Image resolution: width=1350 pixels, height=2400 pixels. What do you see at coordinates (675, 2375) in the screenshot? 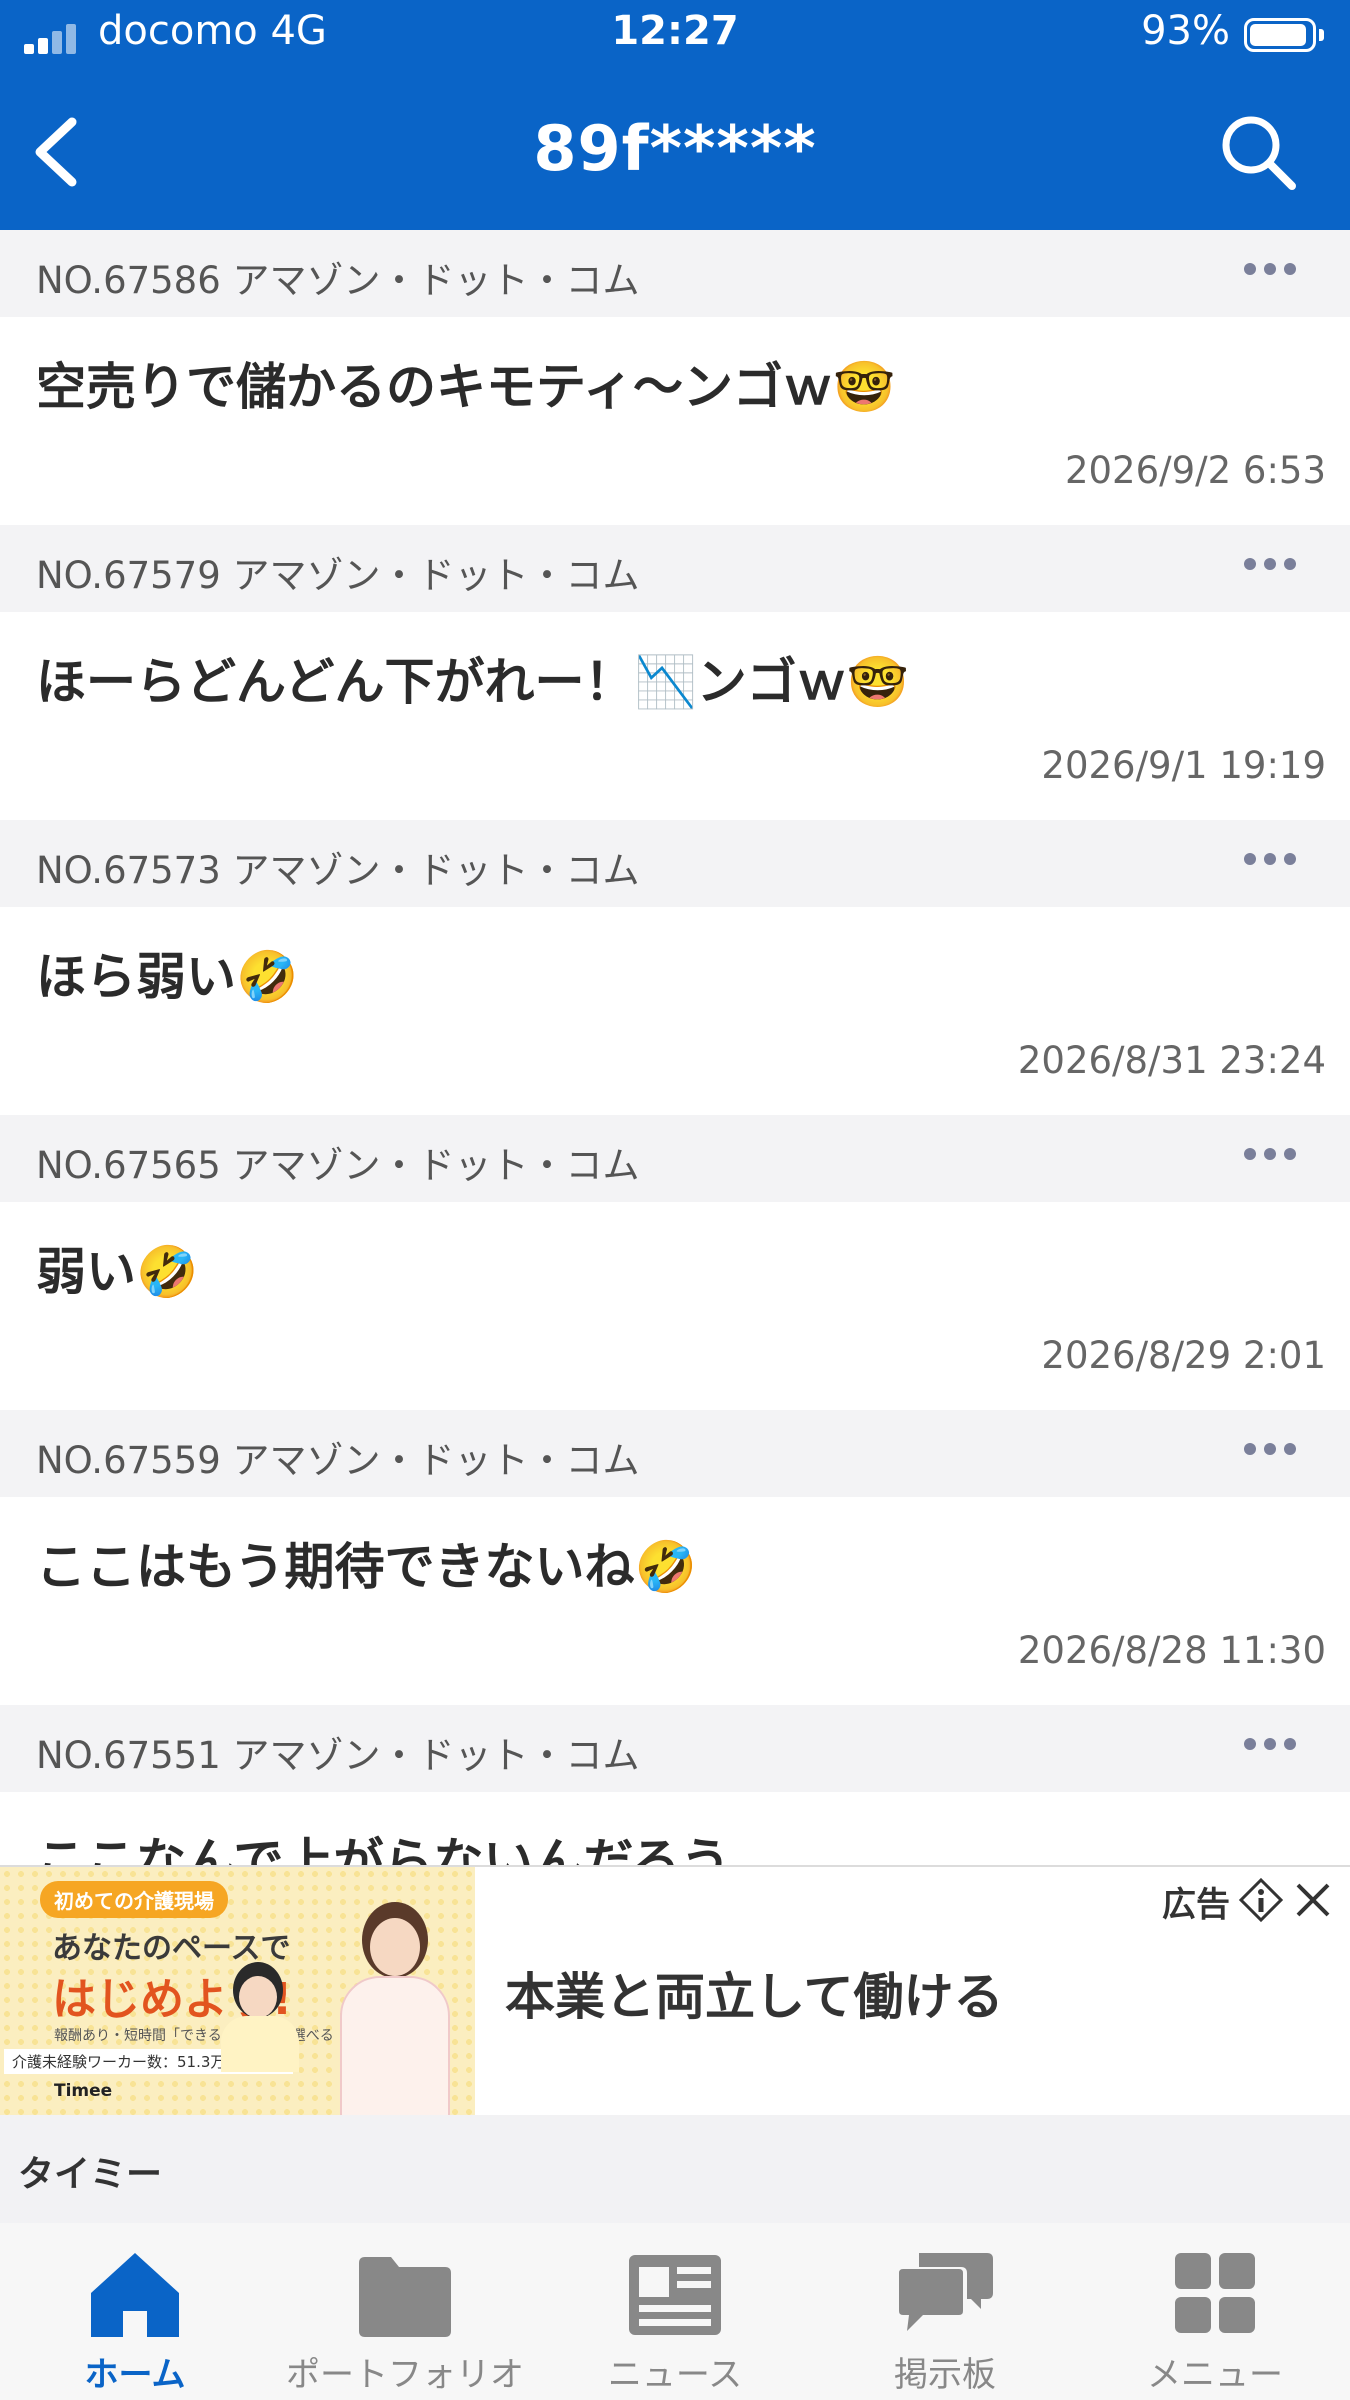
I see `tab-label: ニュース` at bounding box center [675, 2375].